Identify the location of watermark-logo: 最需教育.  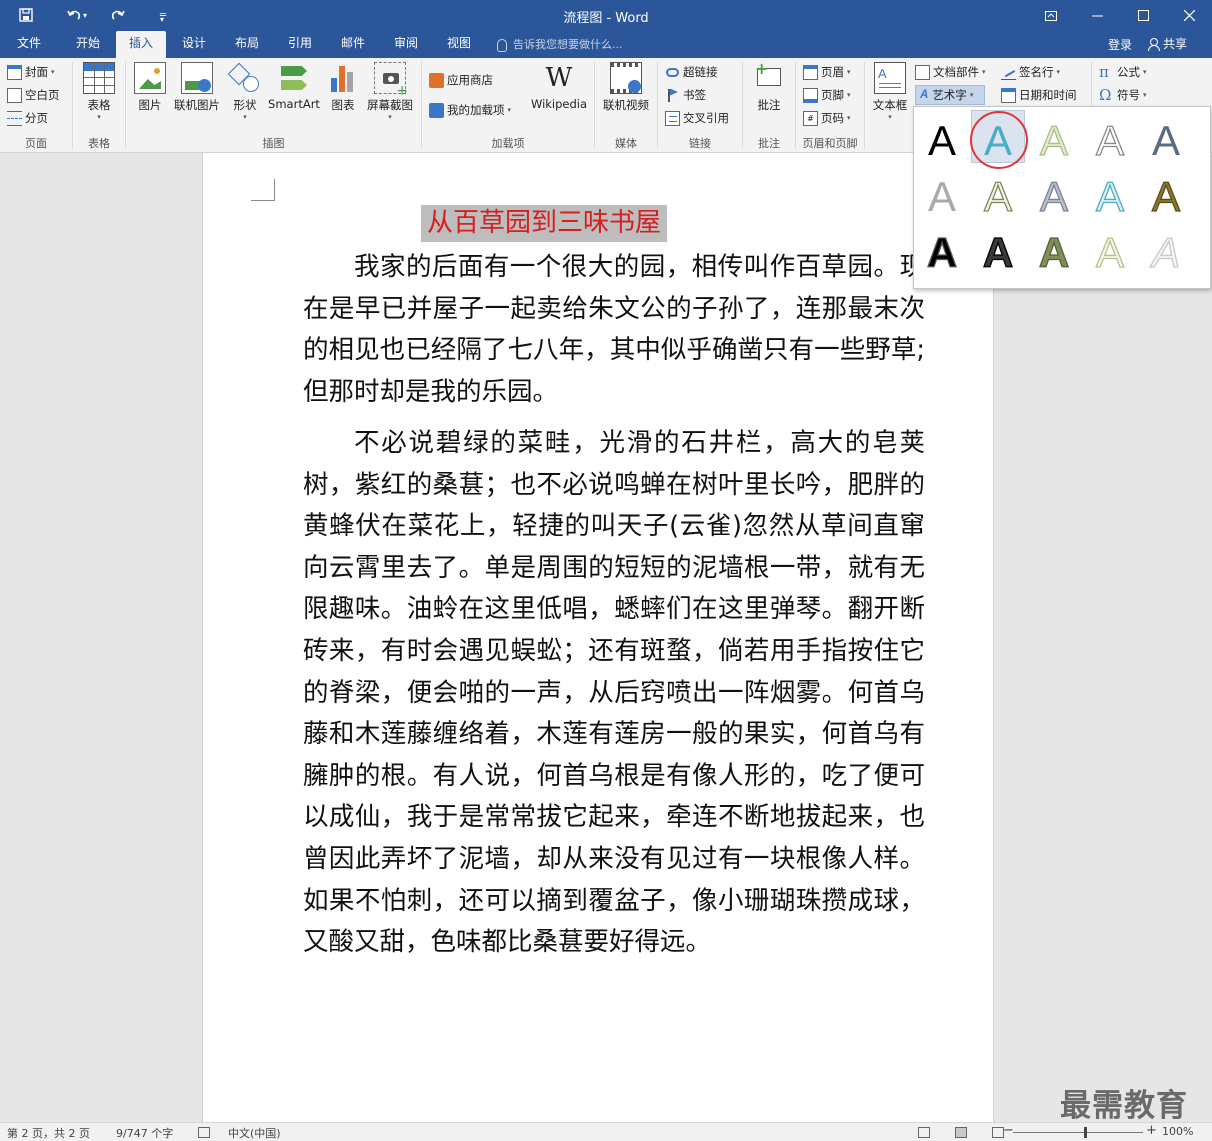
(1124, 1106).